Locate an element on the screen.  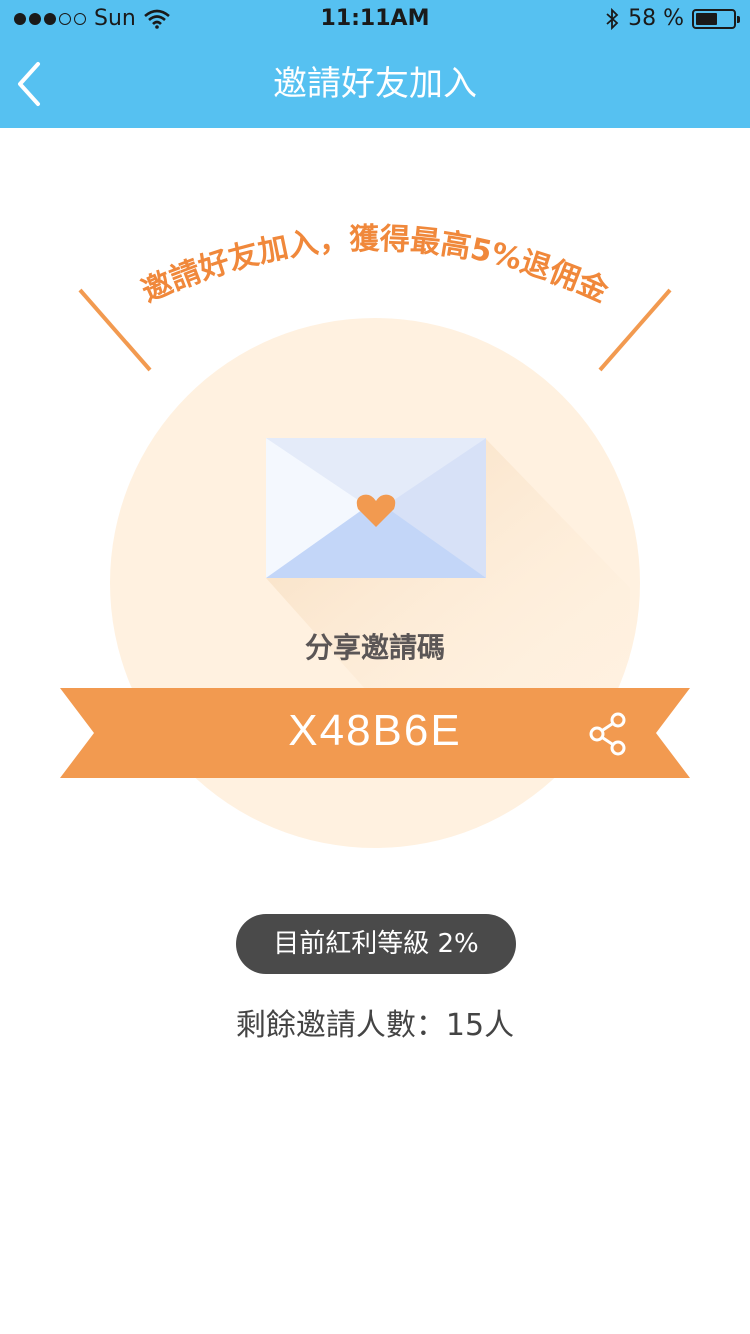
nav-bar: 邀請好友加入 is located at coordinates (375, 84).